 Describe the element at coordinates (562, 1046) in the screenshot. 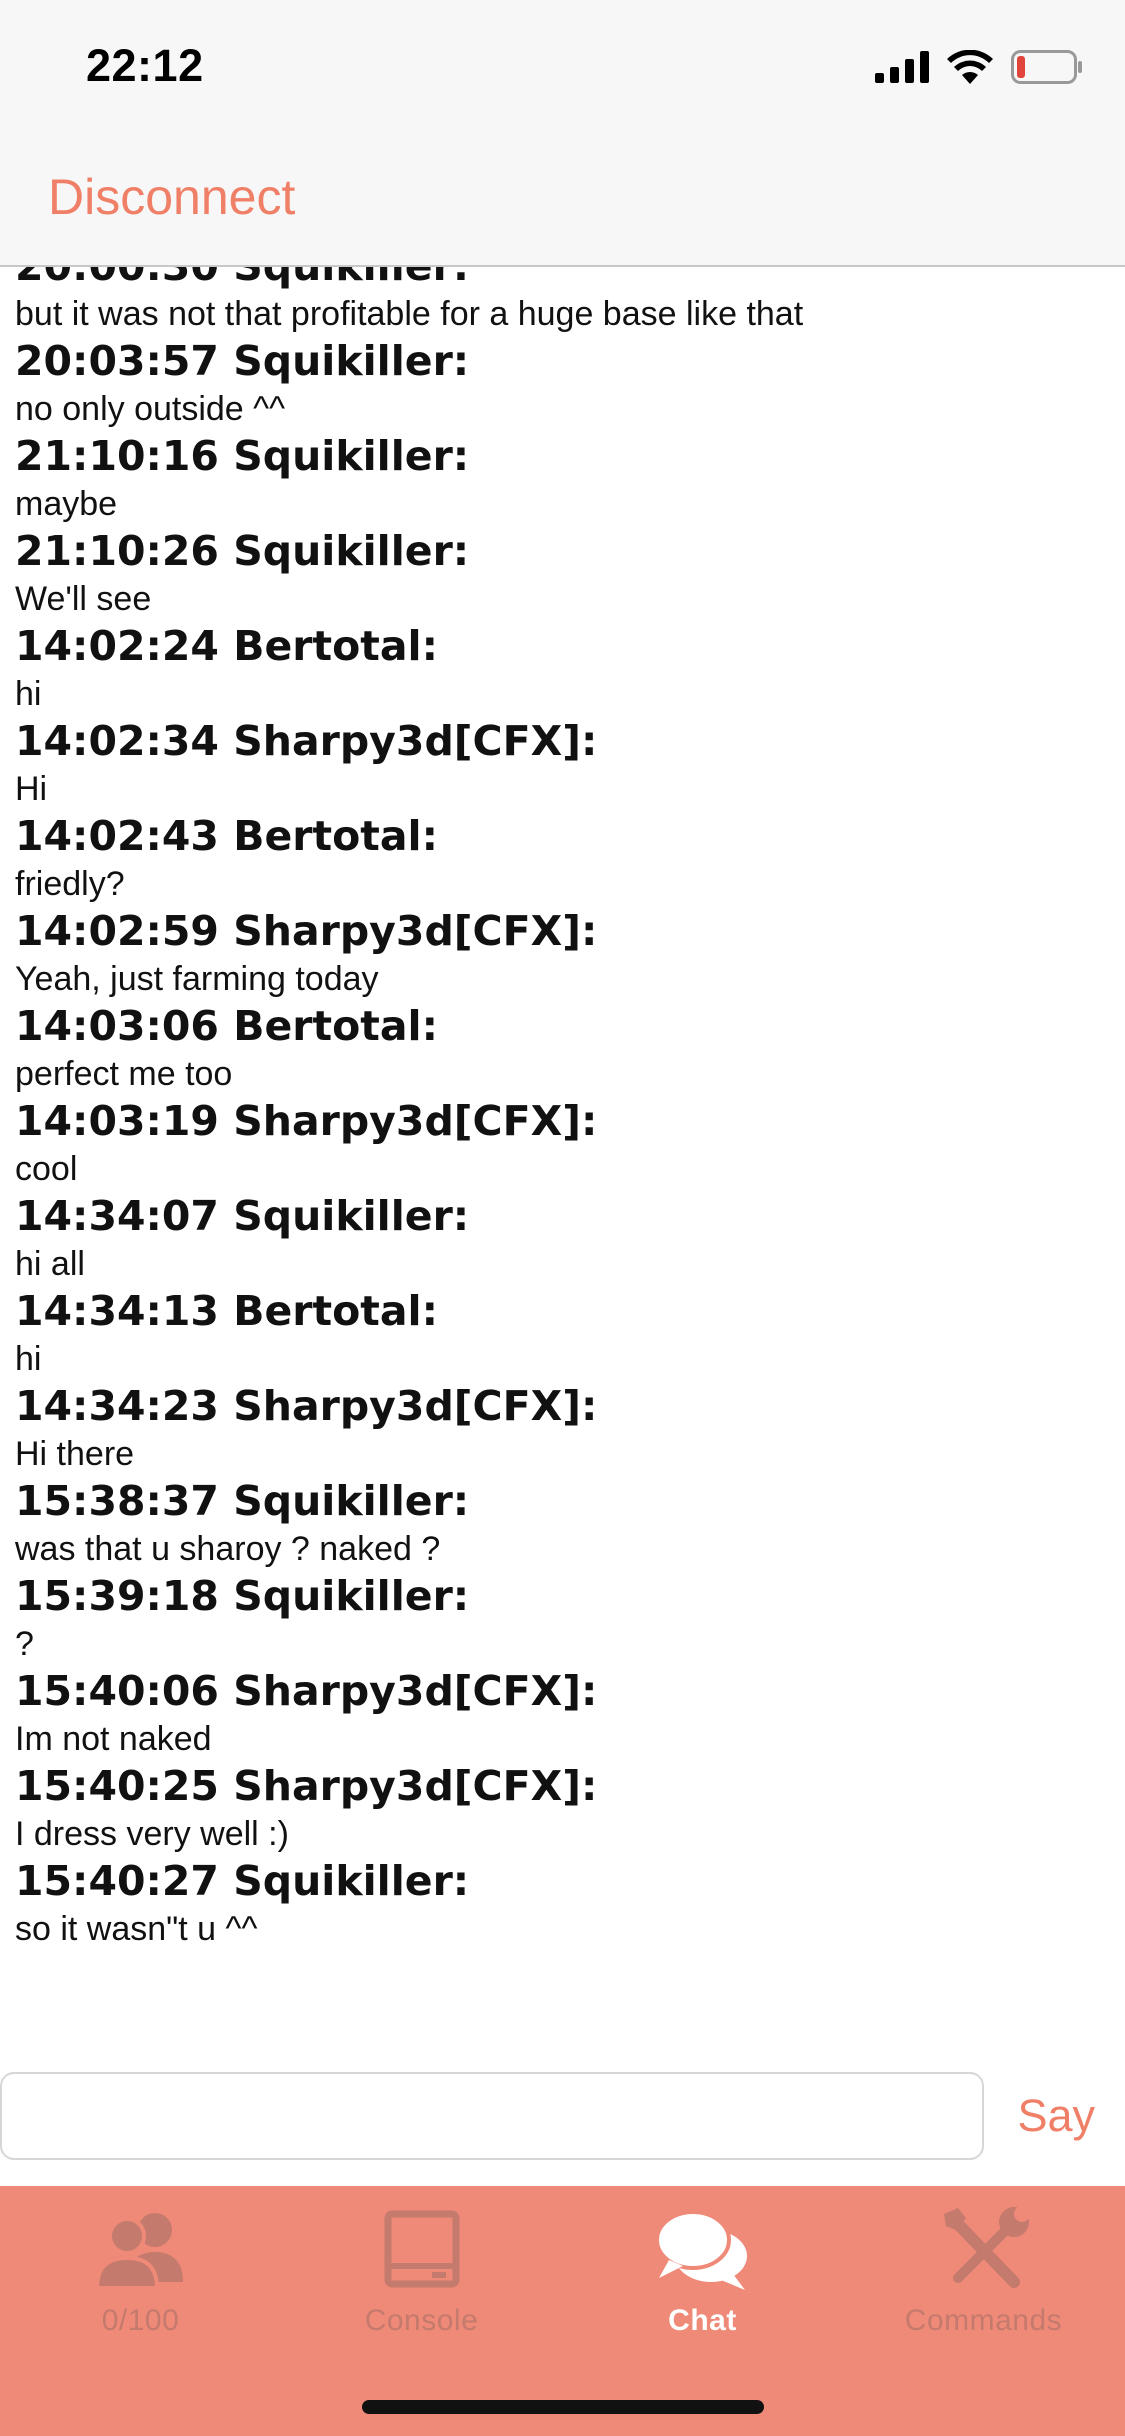

I see `chat-message: 14:03:06 Bertotal: perfect me too` at that location.